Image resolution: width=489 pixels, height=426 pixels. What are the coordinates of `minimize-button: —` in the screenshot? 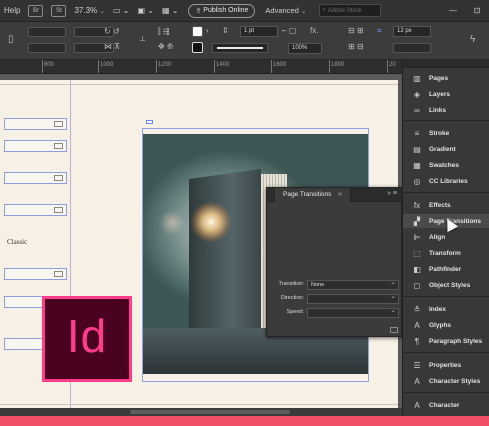 It's located at (453, 10).